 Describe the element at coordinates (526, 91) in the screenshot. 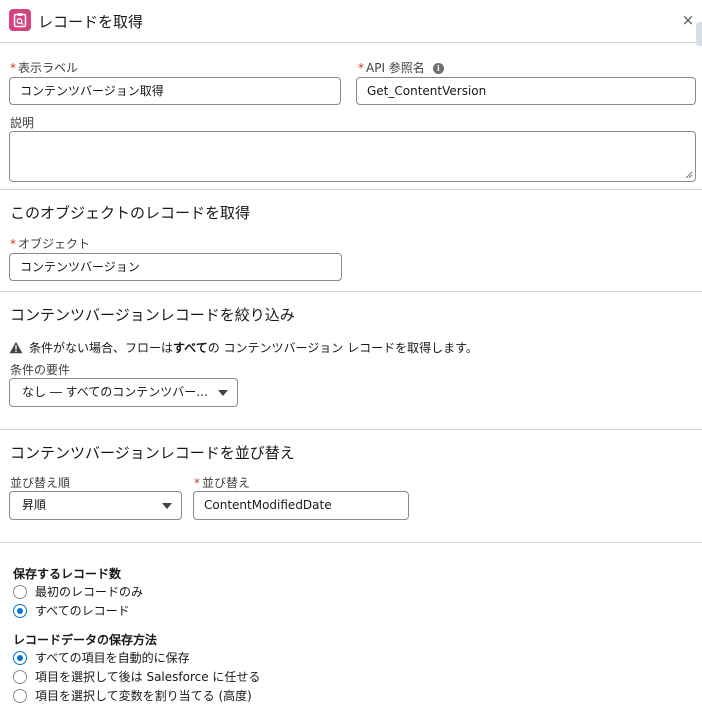

I see `api-name-input: Get_ContentVersion` at that location.